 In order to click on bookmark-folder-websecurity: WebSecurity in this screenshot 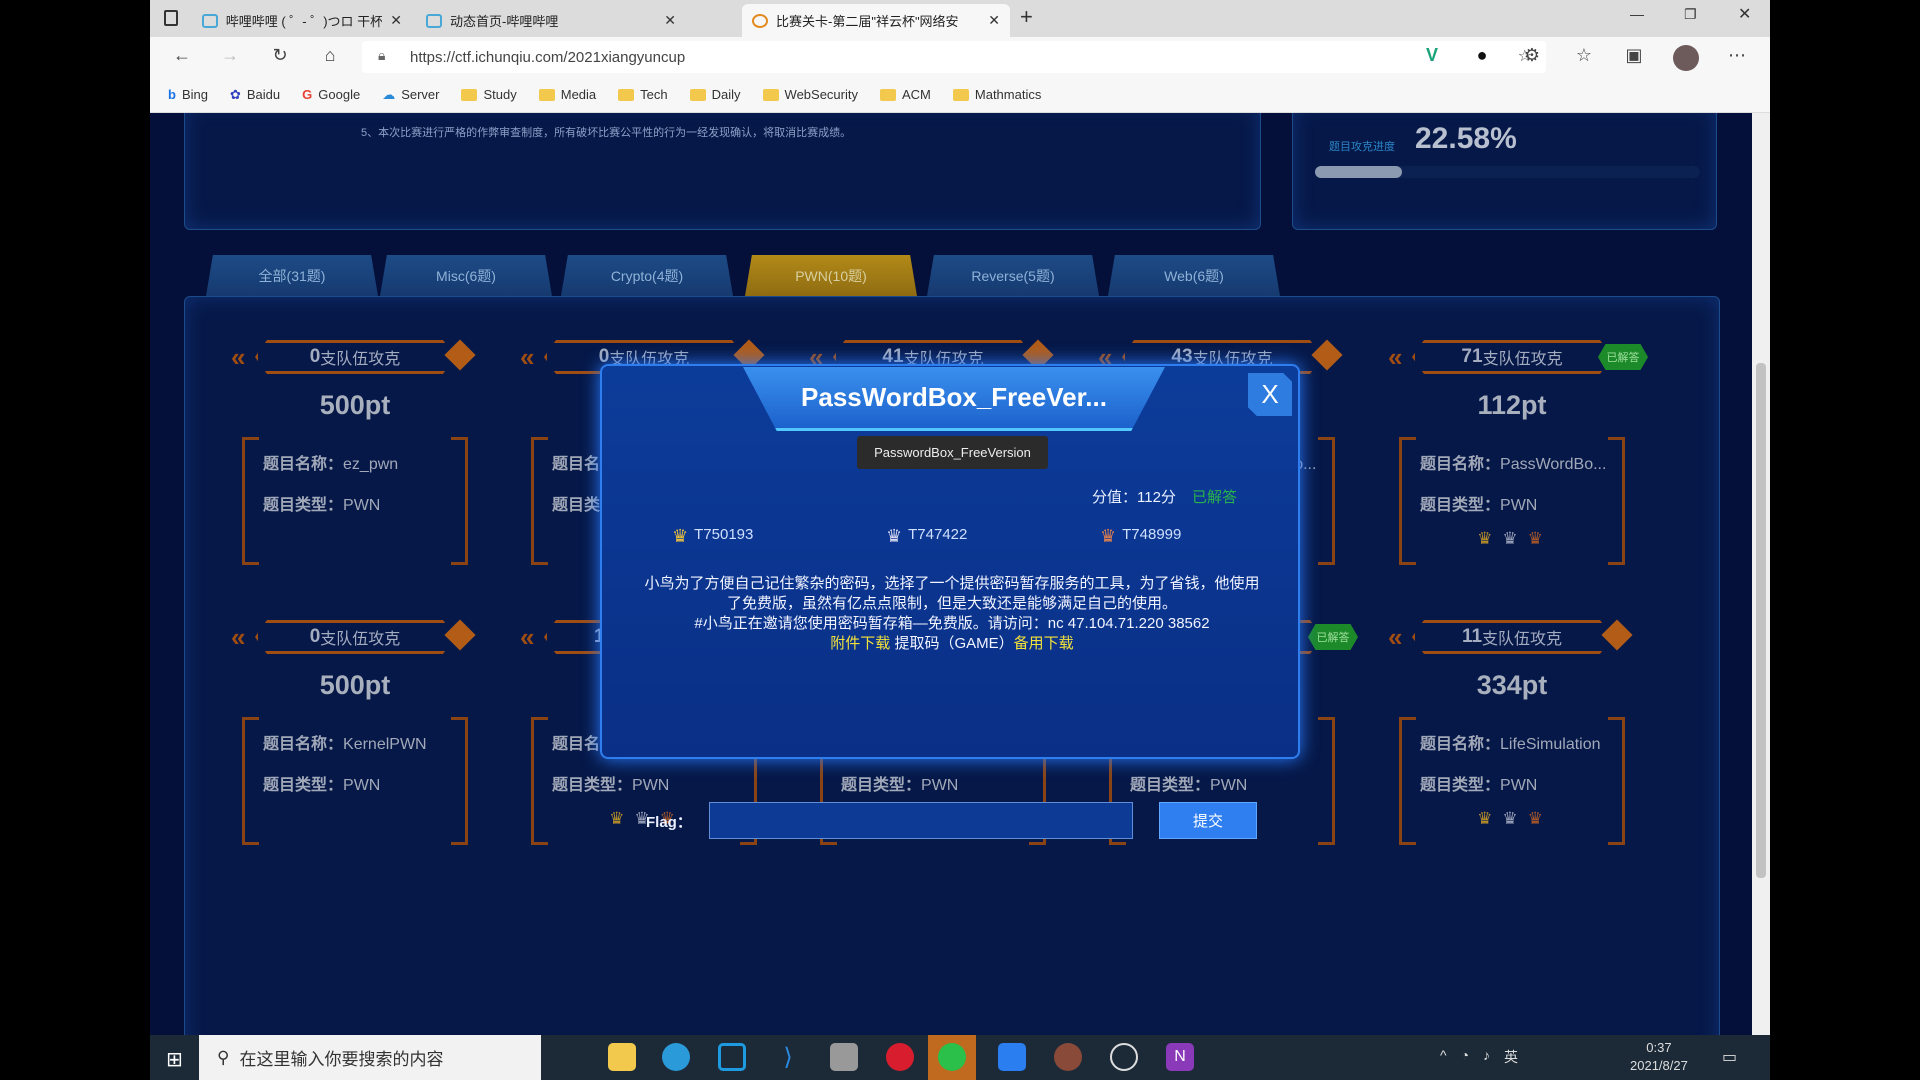, I will do `click(810, 94)`.